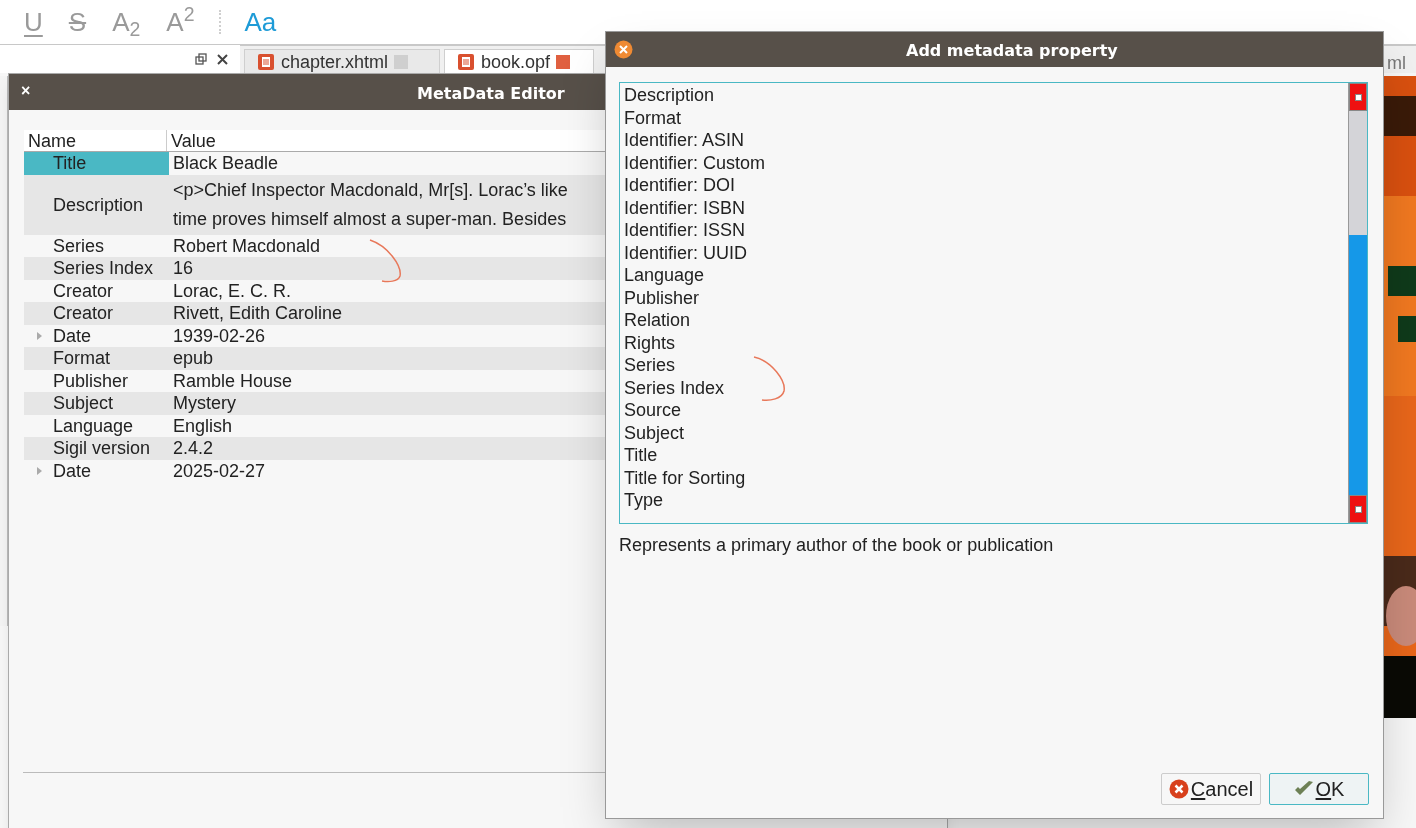  I want to click on name-cell: Language, so click(96, 425).